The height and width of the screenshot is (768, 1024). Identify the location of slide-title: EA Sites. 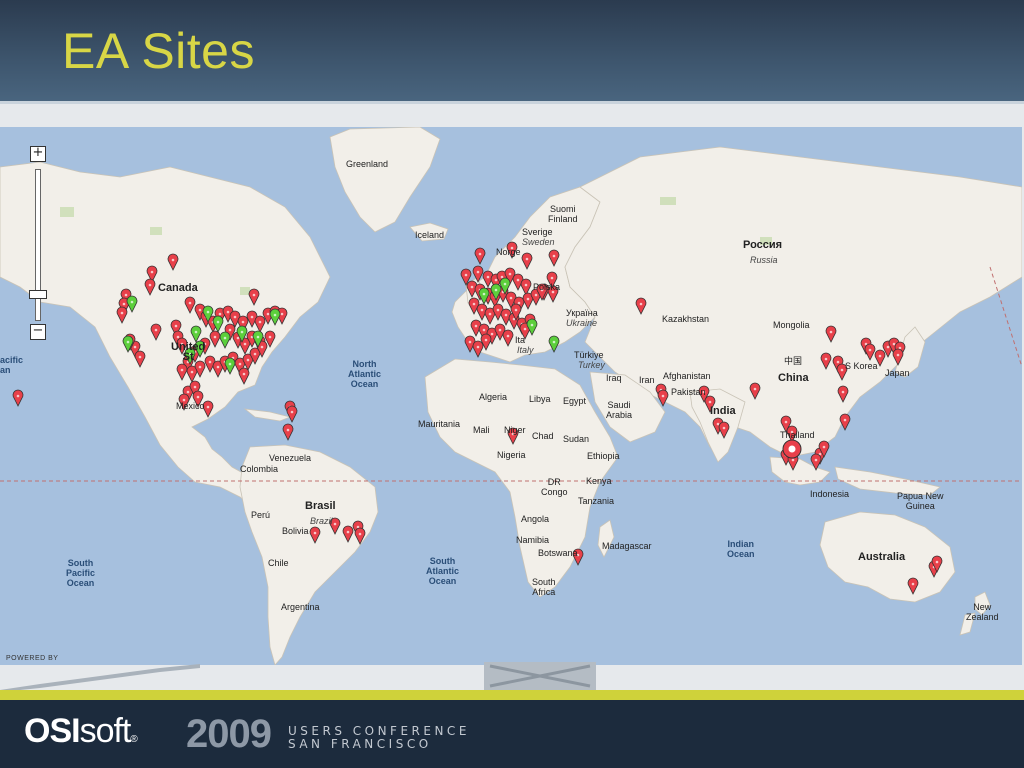
(158, 51).